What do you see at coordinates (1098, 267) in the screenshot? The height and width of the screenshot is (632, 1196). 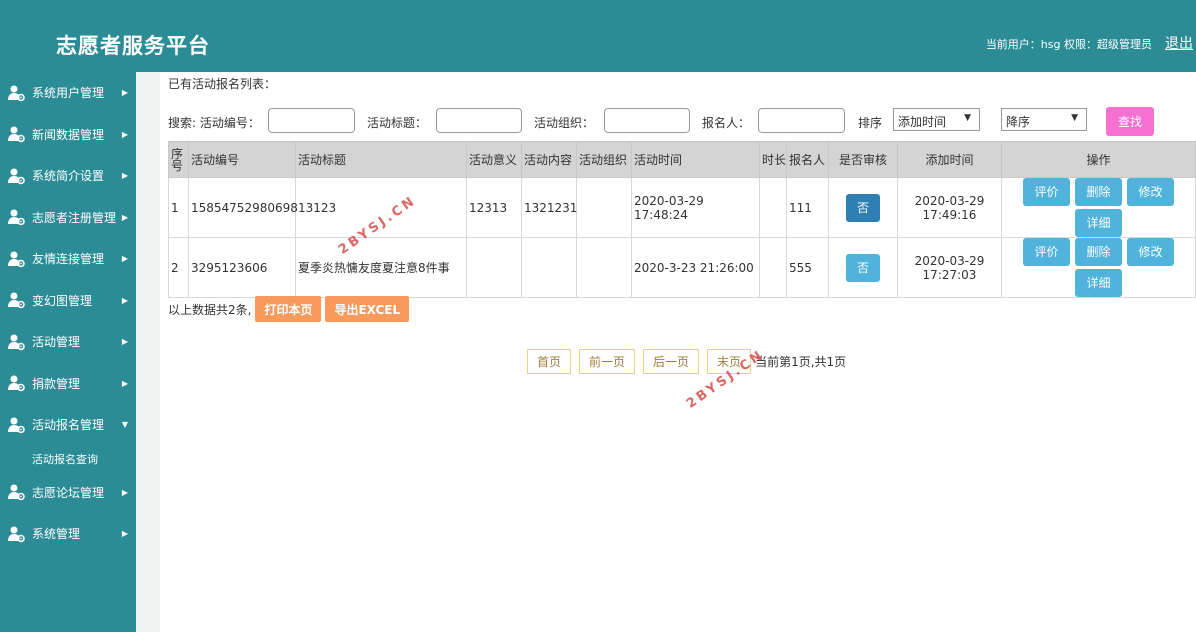 I see `operations-cell: 评价 删除 修改 详细` at bounding box center [1098, 267].